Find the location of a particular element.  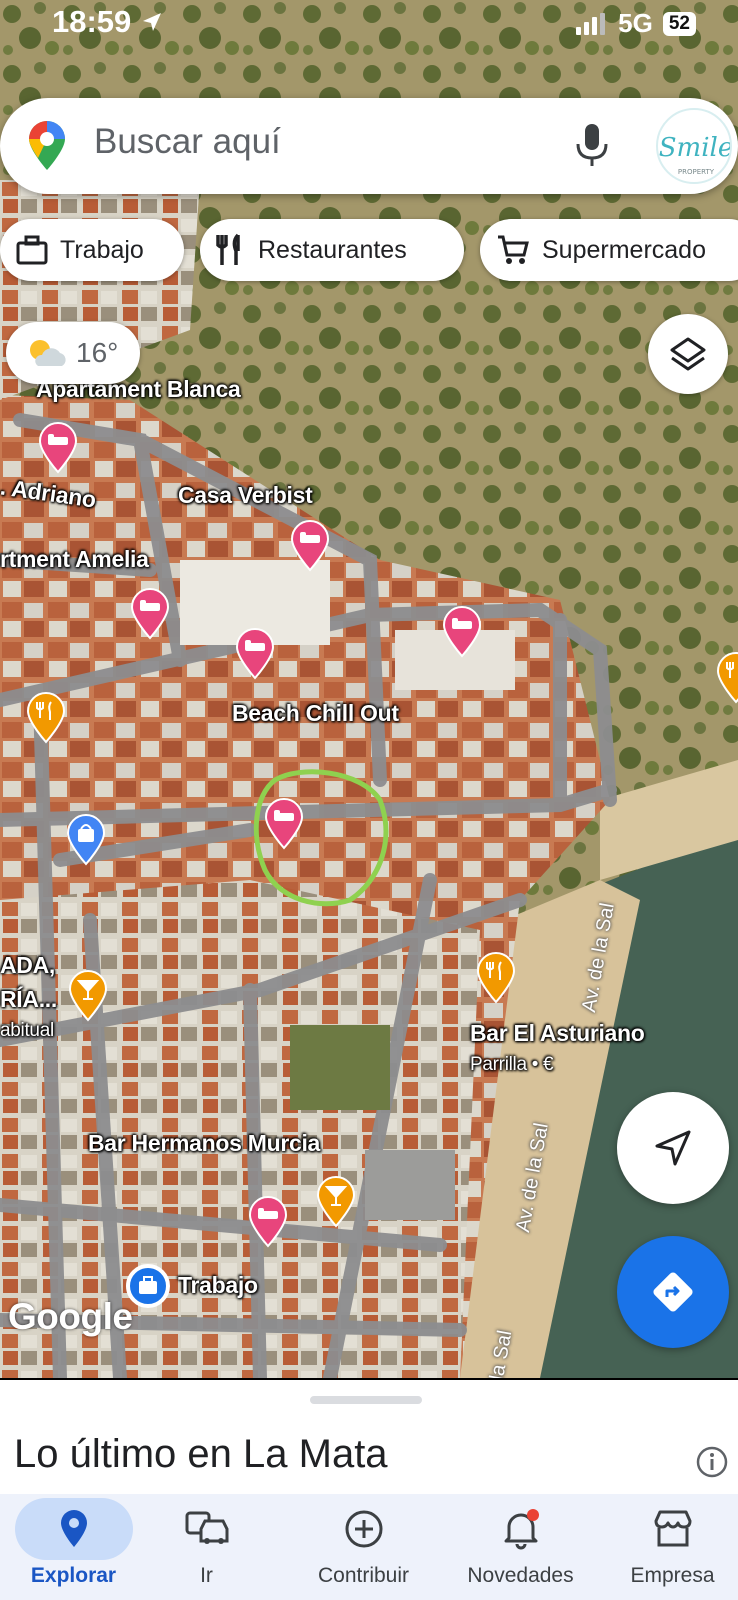

chip-label: Restaurantes is located at coordinates (332, 249).